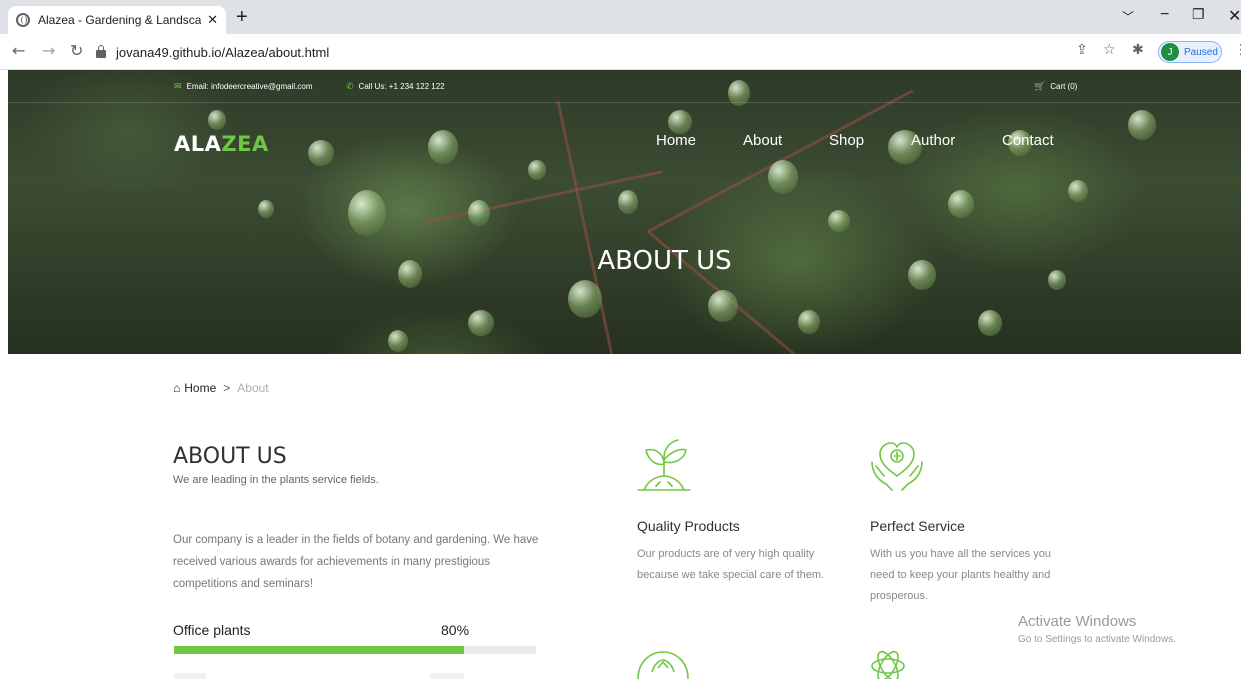  I want to click on cart-link: 🛒 Cart (0), so click(1055, 86).